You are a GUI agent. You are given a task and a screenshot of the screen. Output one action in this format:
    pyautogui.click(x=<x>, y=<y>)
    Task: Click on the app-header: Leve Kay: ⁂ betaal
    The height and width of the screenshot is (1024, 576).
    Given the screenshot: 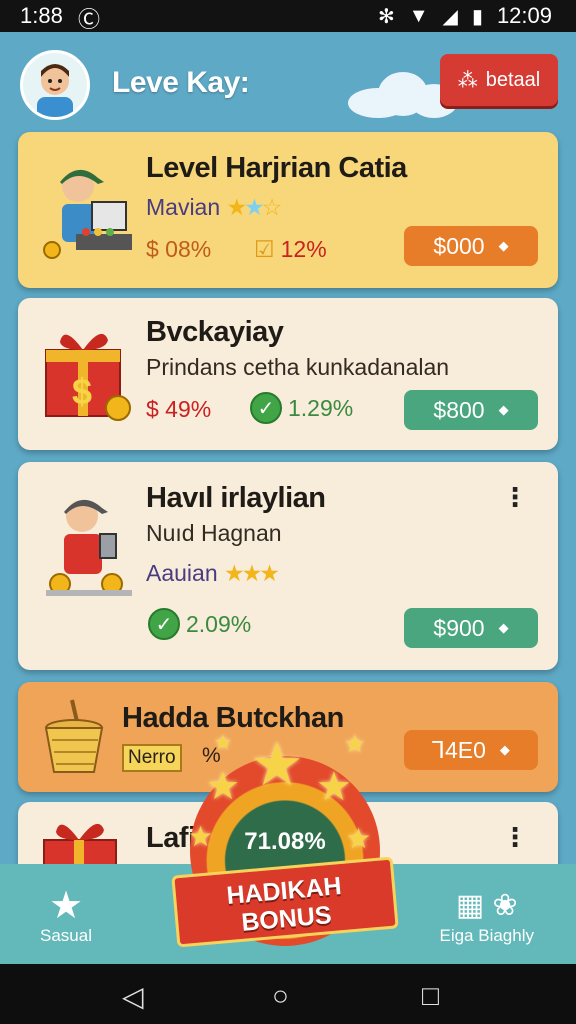 What is the action you would take?
    pyautogui.click(x=288, y=82)
    